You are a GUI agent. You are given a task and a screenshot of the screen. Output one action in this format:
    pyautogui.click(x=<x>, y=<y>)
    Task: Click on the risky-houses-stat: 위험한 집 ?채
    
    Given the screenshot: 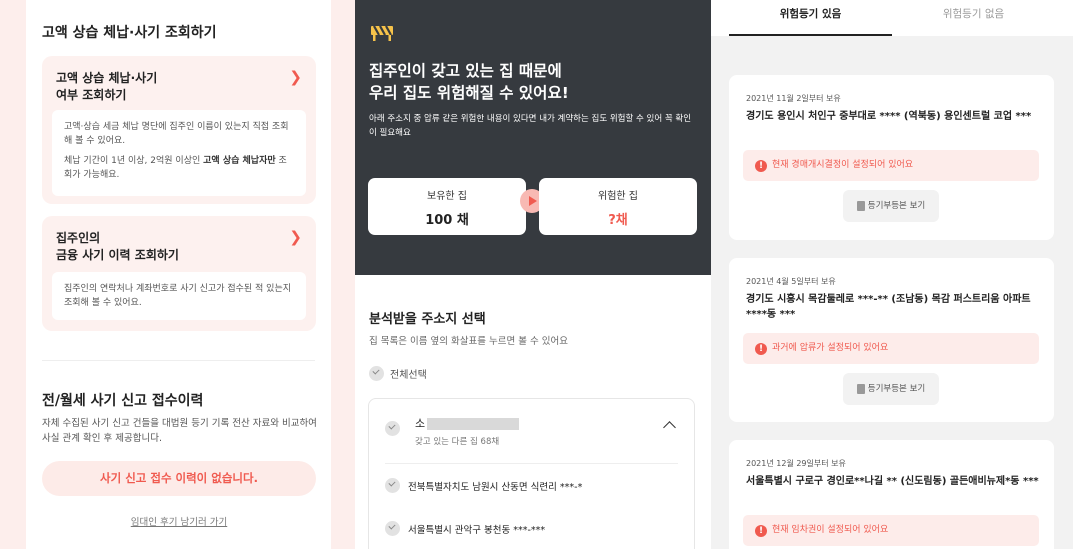 What is the action you would take?
    pyautogui.click(x=618, y=206)
    